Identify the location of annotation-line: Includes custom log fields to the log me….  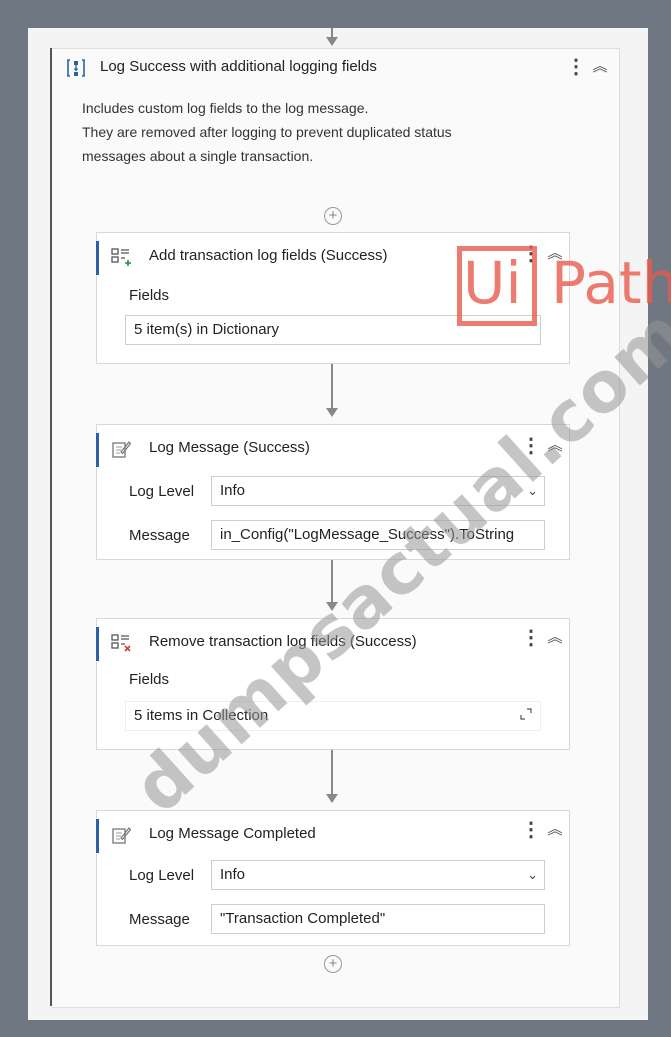
(225, 108).